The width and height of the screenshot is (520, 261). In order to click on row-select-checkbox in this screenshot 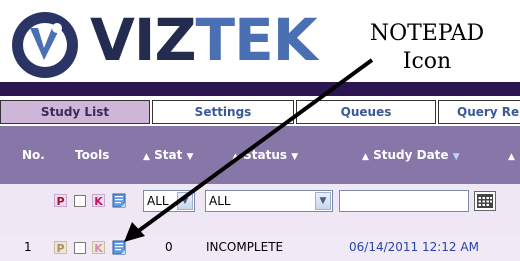, I will do `click(80, 248)`.